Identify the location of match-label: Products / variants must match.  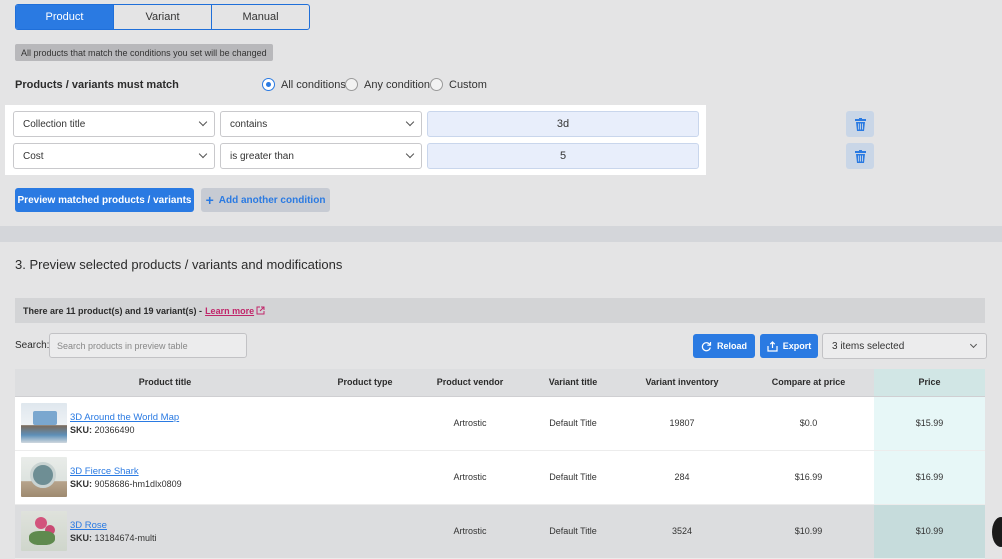
(97, 85).